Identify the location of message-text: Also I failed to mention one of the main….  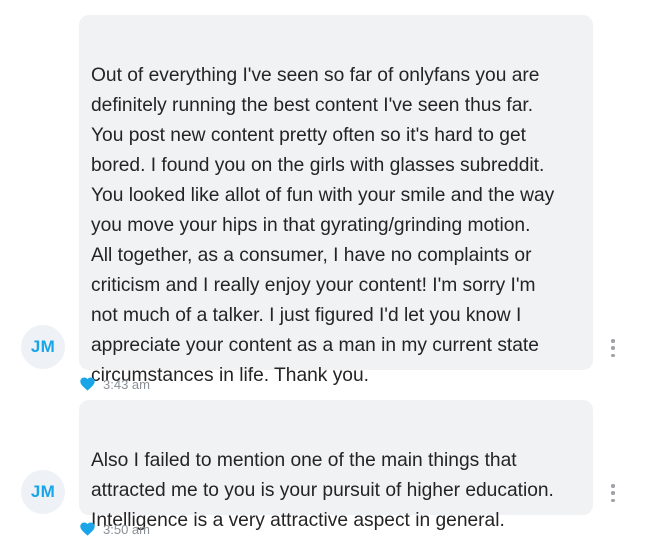
(322, 490).